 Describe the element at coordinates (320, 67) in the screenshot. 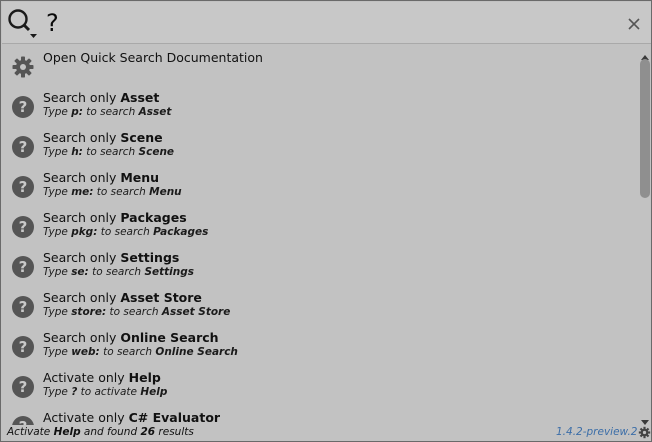

I see `result-item-documentation: Open Quick Search Documentation` at that location.